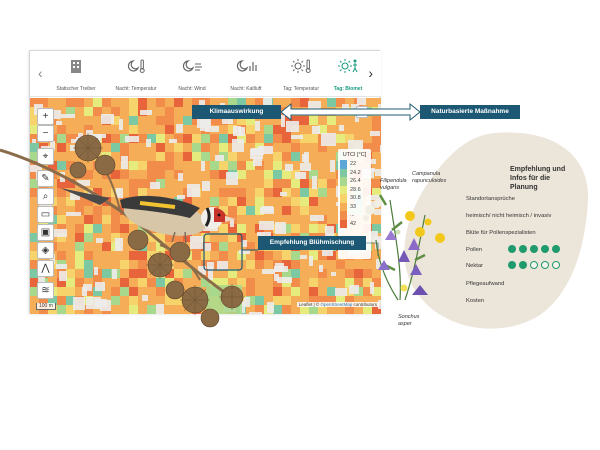  What do you see at coordinates (45, 116) in the screenshot?
I see `zoom-in-button: +` at bounding box center [45, 116].